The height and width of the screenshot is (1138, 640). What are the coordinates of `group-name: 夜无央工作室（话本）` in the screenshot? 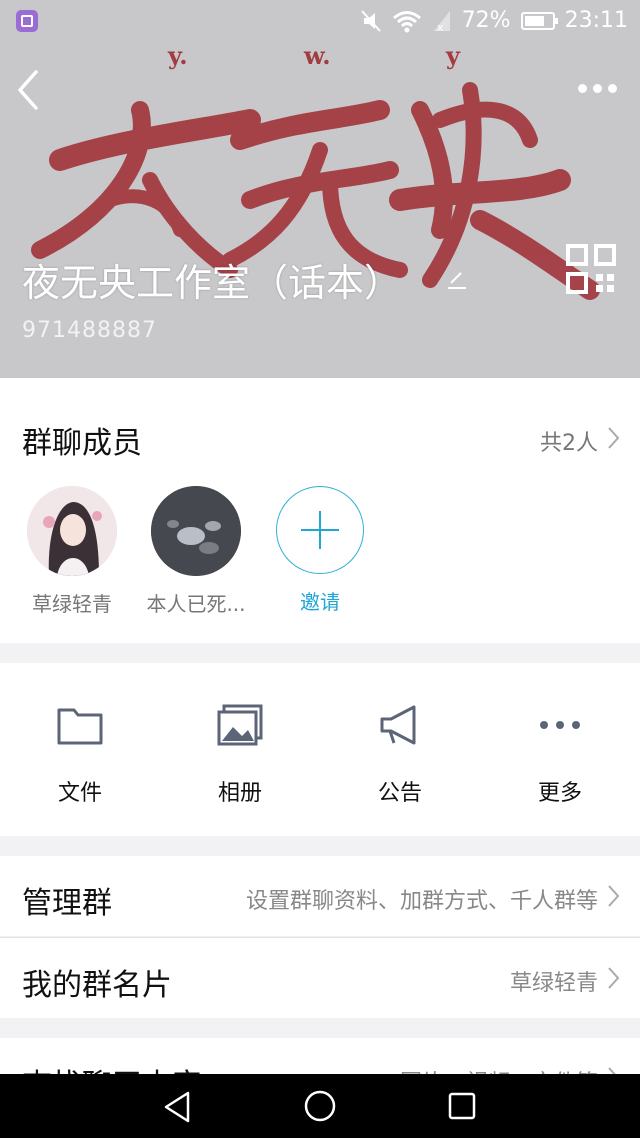 It's located at (212, 283).